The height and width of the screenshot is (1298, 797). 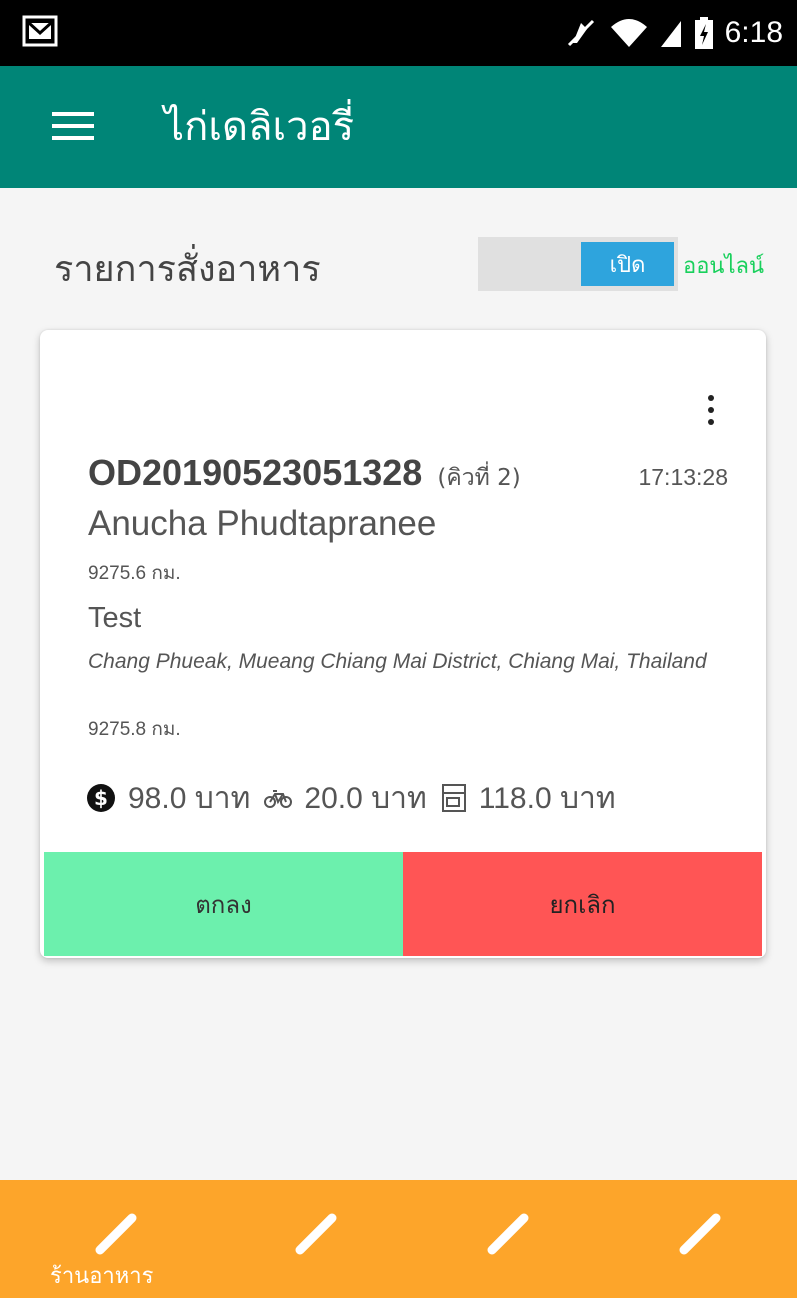 I want to click on mute-icon, so click(x=580, y=33).